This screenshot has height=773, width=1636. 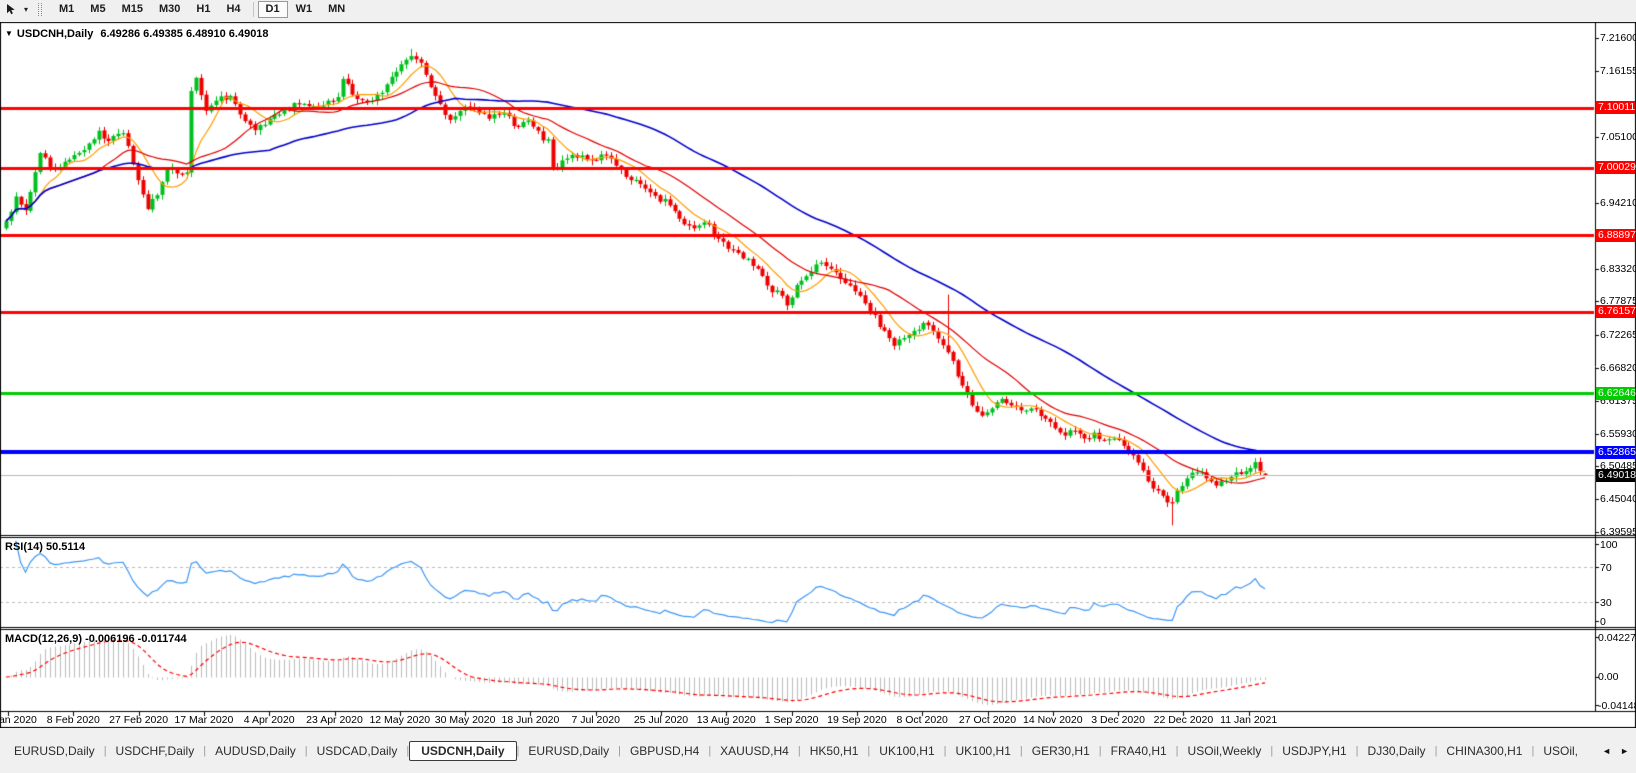 What do you see at coordinates (726, 720) in the screenshot?
I see `date-axis-label: 13 Aug 2020` at bounding box center [726, 720].